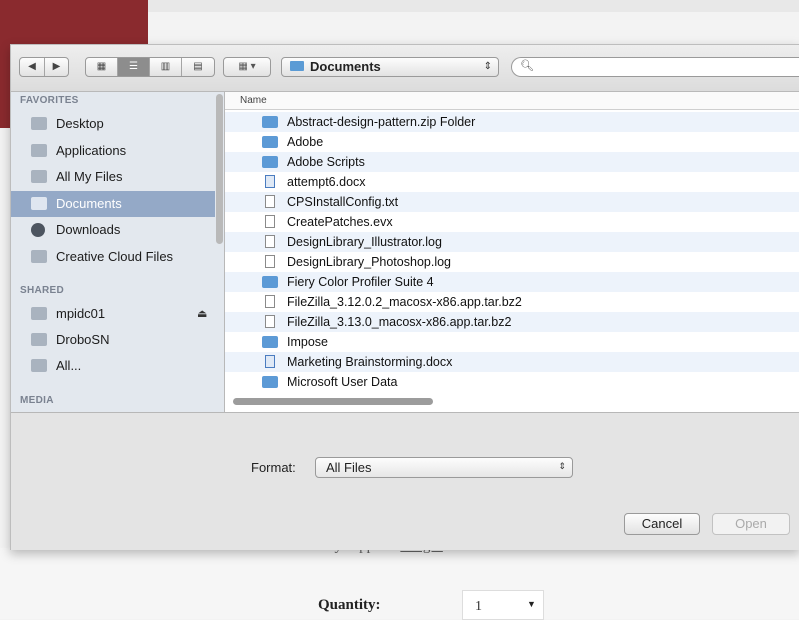 The image size is (799, 620). What do you see at coordinates (83, 339) in the screenshot?
I see `sidebar-item-label: DroboSN` at bounding box center [83, 339].